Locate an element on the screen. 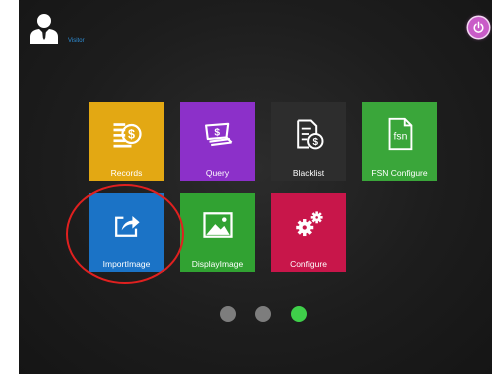 The height and width of the screenshot is (374, 492). gears-icon is located at coordinates (308, 225).